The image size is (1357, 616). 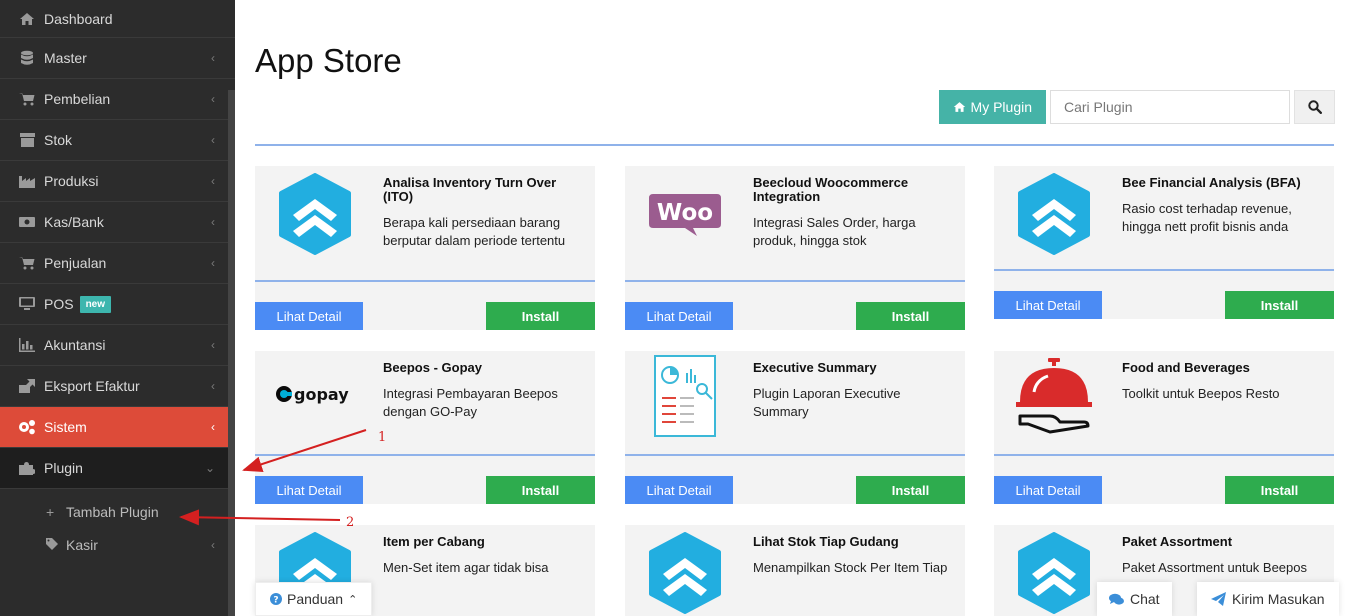 What do you see at coordinates (117, 345) in the screenshot?
I see `sidebar-item-akuntansi: Akuntansi ‹` at bounding box center [117, 345].